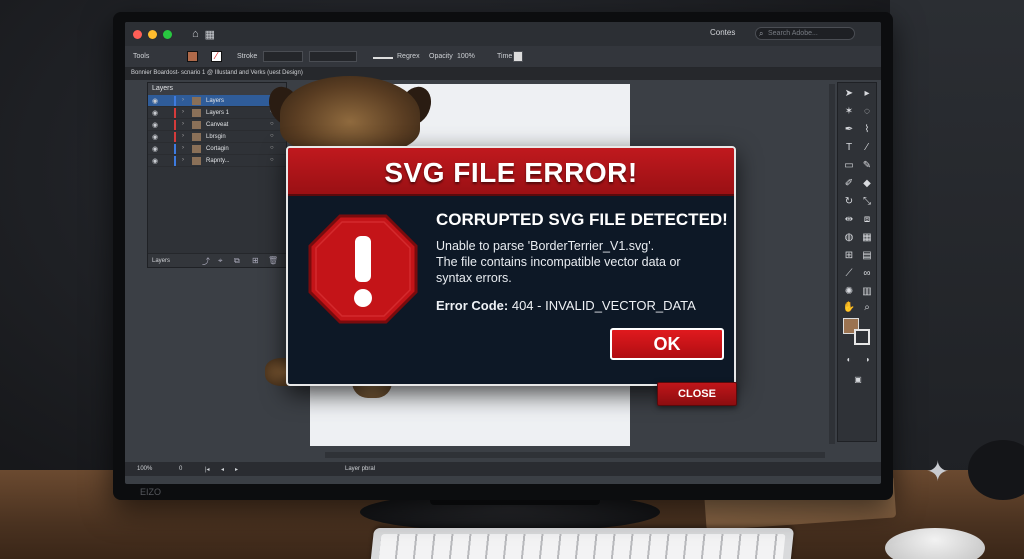 The height and width of the screenshot is (559, 1024). What do you see at coordinates (858, 380) in the screenshot?
I see `screen-mode-icon: ▣` at bounding box center [858, 380].